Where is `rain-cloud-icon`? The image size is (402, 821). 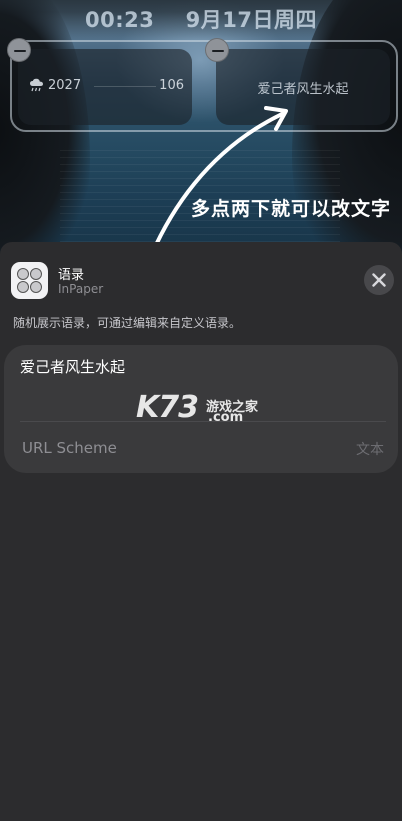
rain-cloud-icon is located at coordinates (36, 85).